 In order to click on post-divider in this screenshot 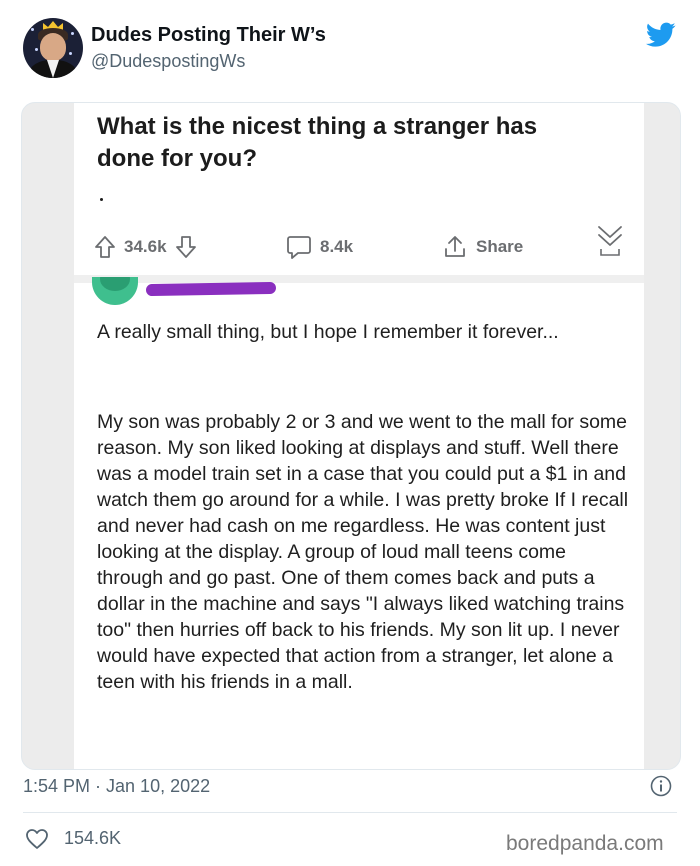, I will do `click(359, 279)`.